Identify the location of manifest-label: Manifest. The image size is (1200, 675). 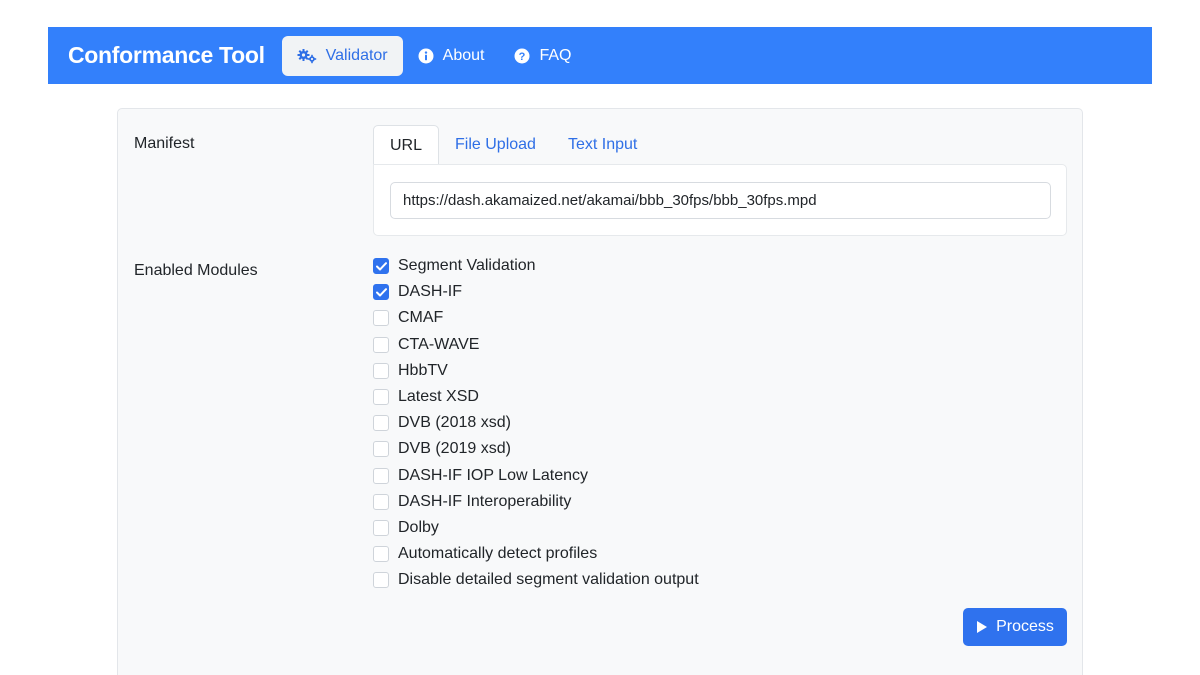
(164, 143).